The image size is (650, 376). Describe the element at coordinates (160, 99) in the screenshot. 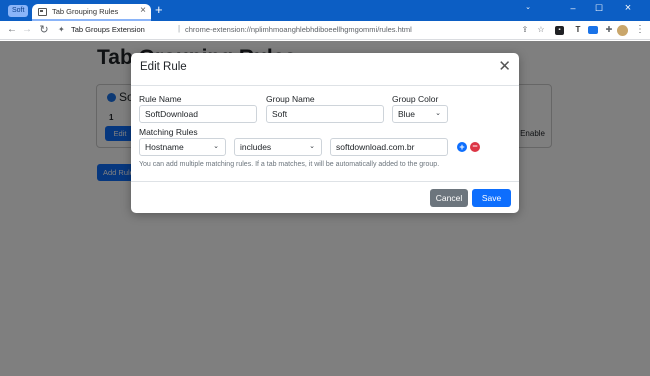

I see `rule-name-label: Rule Name` at that location.